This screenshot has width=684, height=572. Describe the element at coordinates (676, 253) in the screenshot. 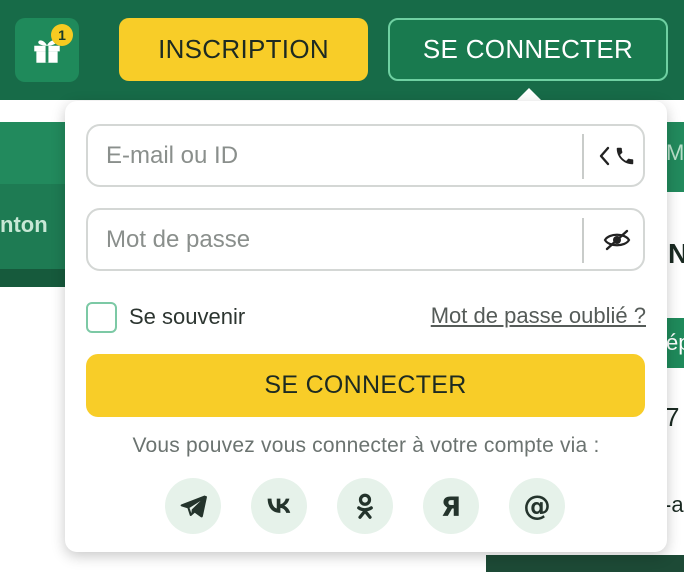

I see `right-page-heading: N` at that location.